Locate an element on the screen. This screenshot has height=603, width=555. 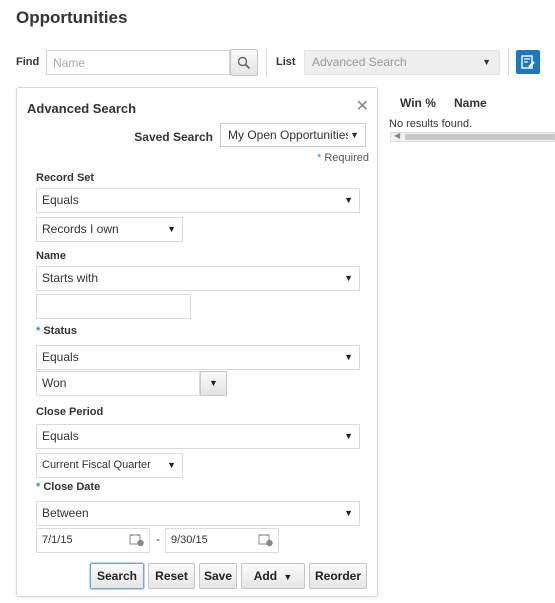
close-date-operator-select: Between ▼ is located at coordinates (198, 513).